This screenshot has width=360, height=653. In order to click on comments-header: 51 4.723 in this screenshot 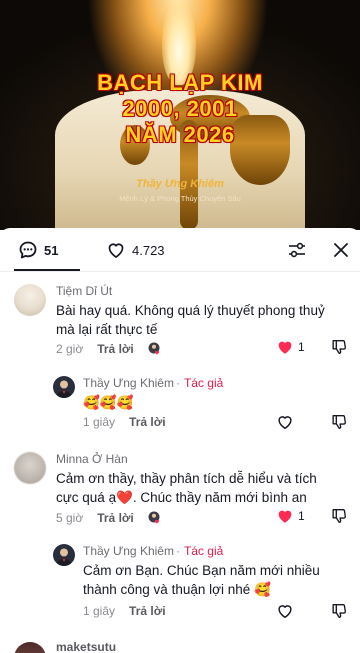, I will do `click(180, 250)`.